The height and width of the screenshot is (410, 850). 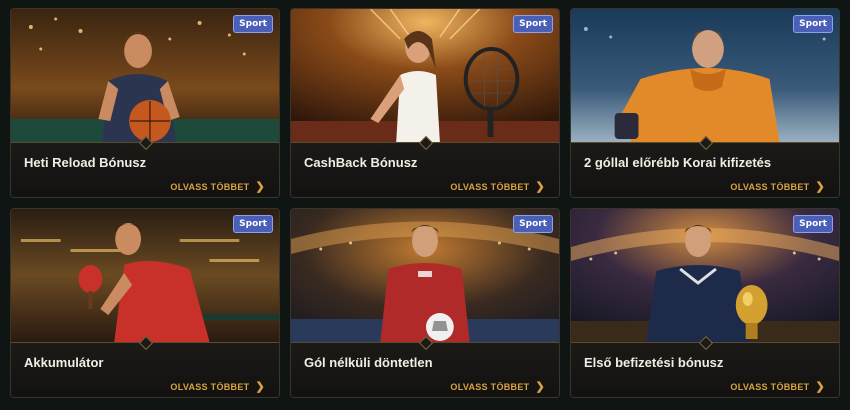 I want to click on promo-card: Sport CashBack Bónusz OLVASS TÖBBET ❯, so click(x=425, y=103).